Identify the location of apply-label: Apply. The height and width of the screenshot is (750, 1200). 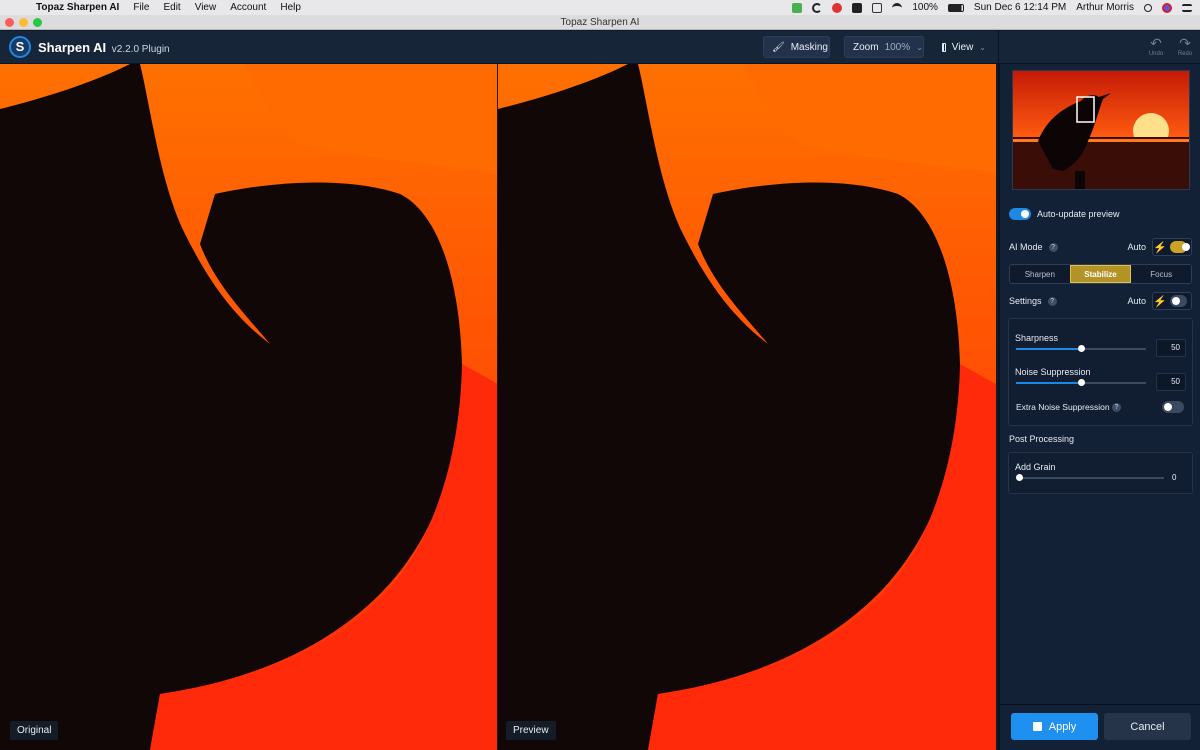
(1062, 726).